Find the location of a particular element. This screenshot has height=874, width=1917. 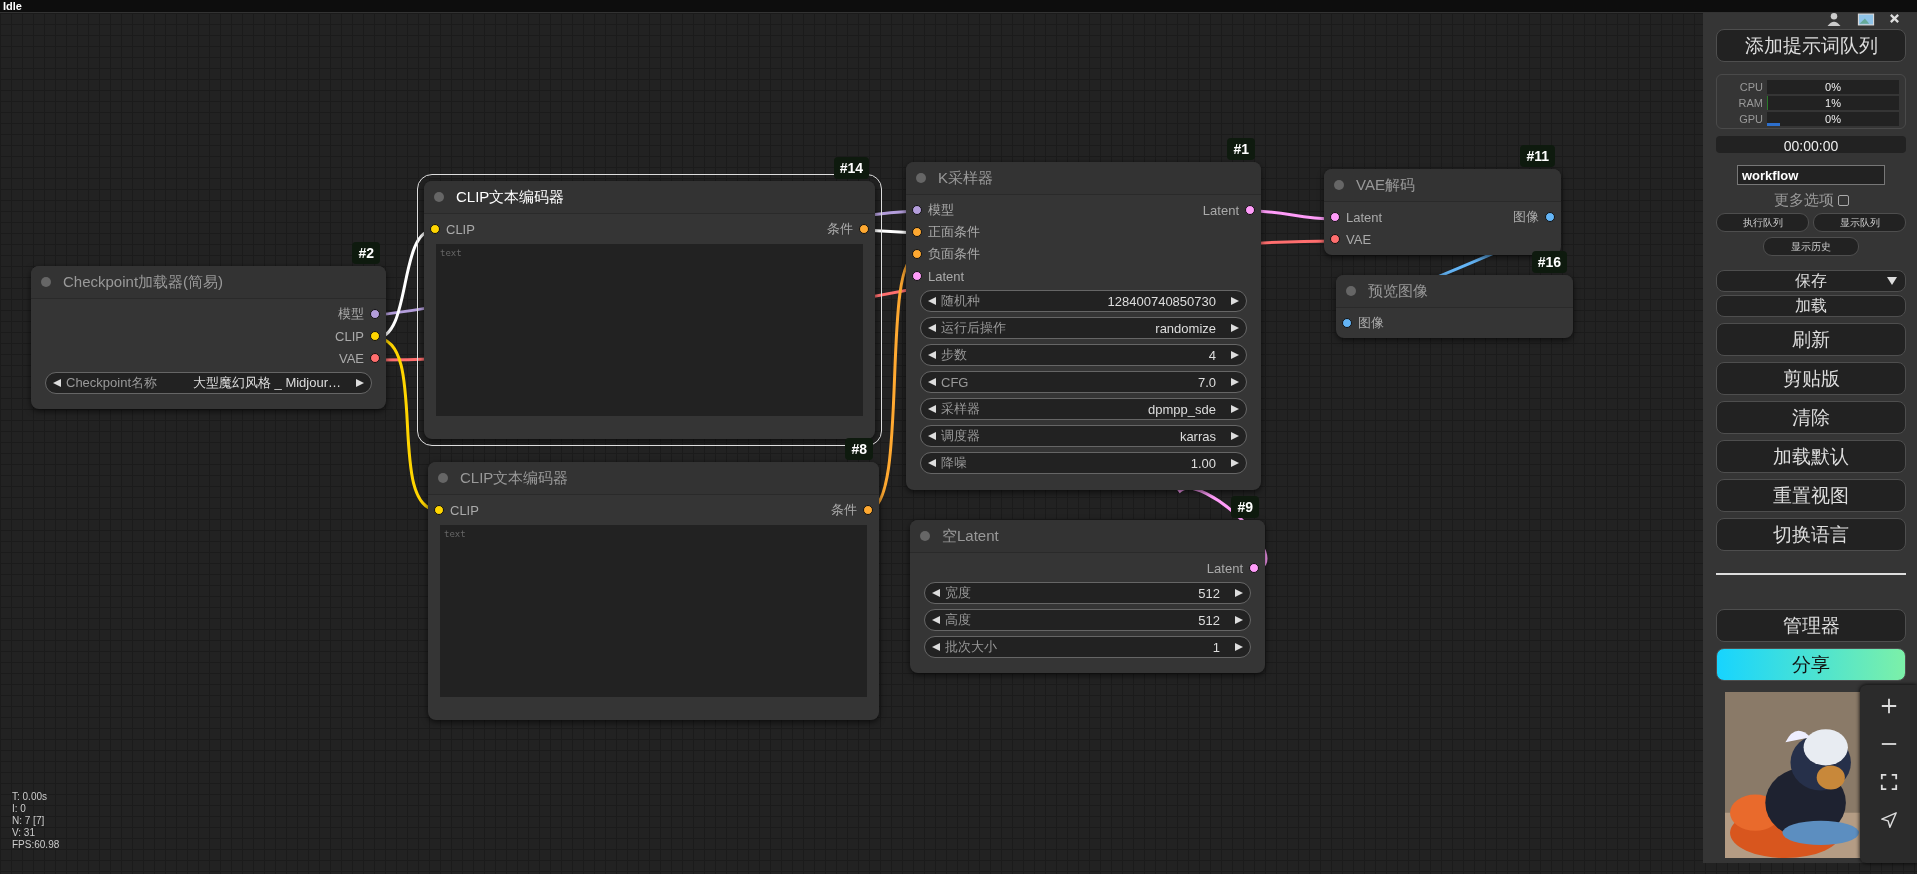

manager-button: 管理器 is located at coordinates (1811, 625).